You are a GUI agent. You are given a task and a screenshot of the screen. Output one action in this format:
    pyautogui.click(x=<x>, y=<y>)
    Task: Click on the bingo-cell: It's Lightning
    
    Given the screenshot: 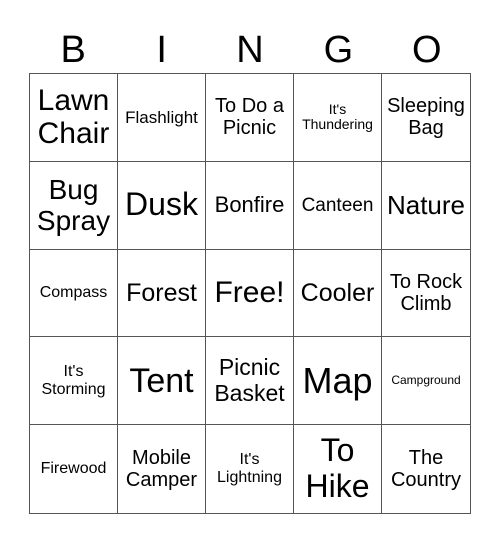 What is the action you would take?
    pyautogui.click(x=250, y=469)
    